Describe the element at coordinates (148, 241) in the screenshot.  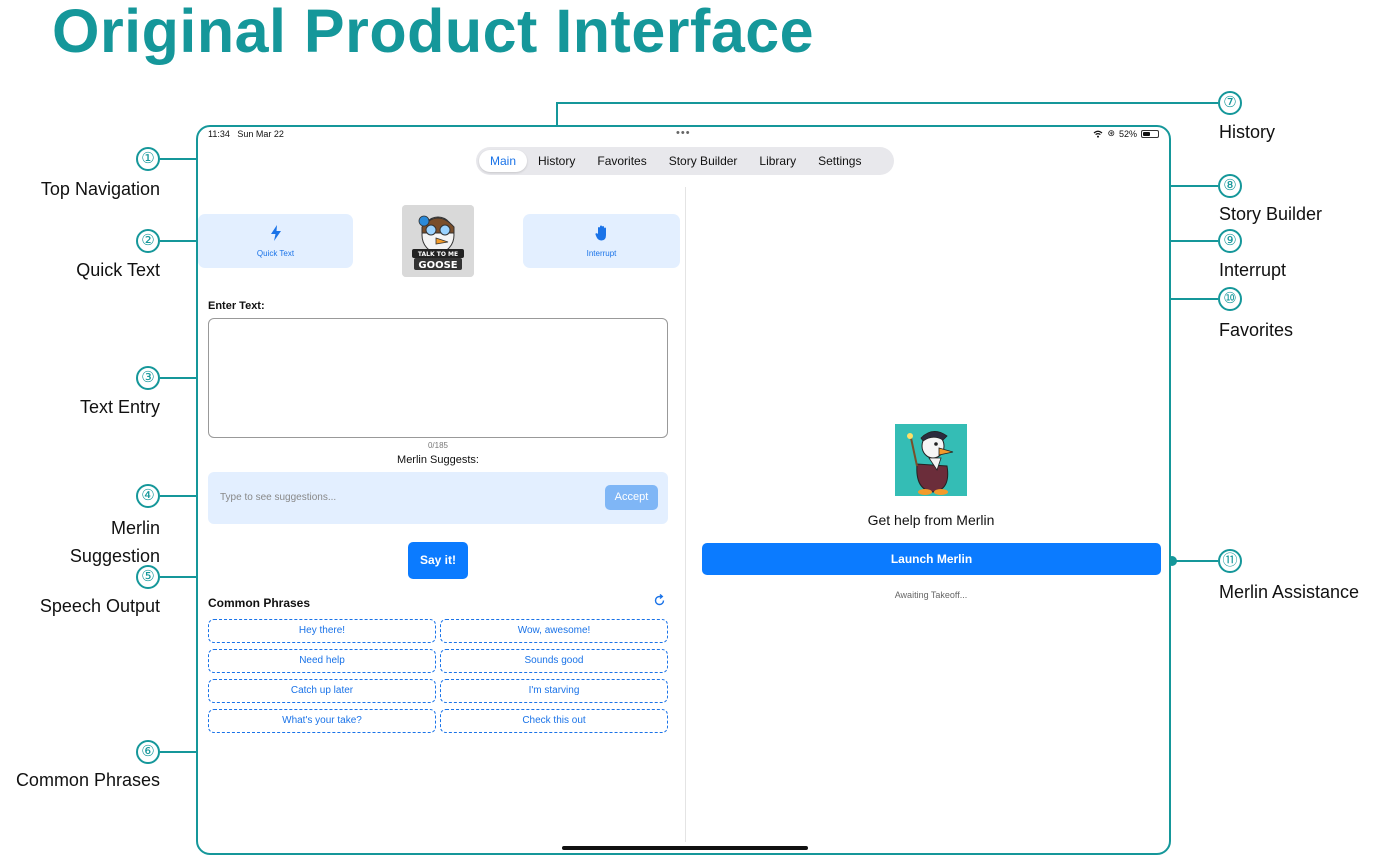
I see `callout-number-2: ②` at that location.